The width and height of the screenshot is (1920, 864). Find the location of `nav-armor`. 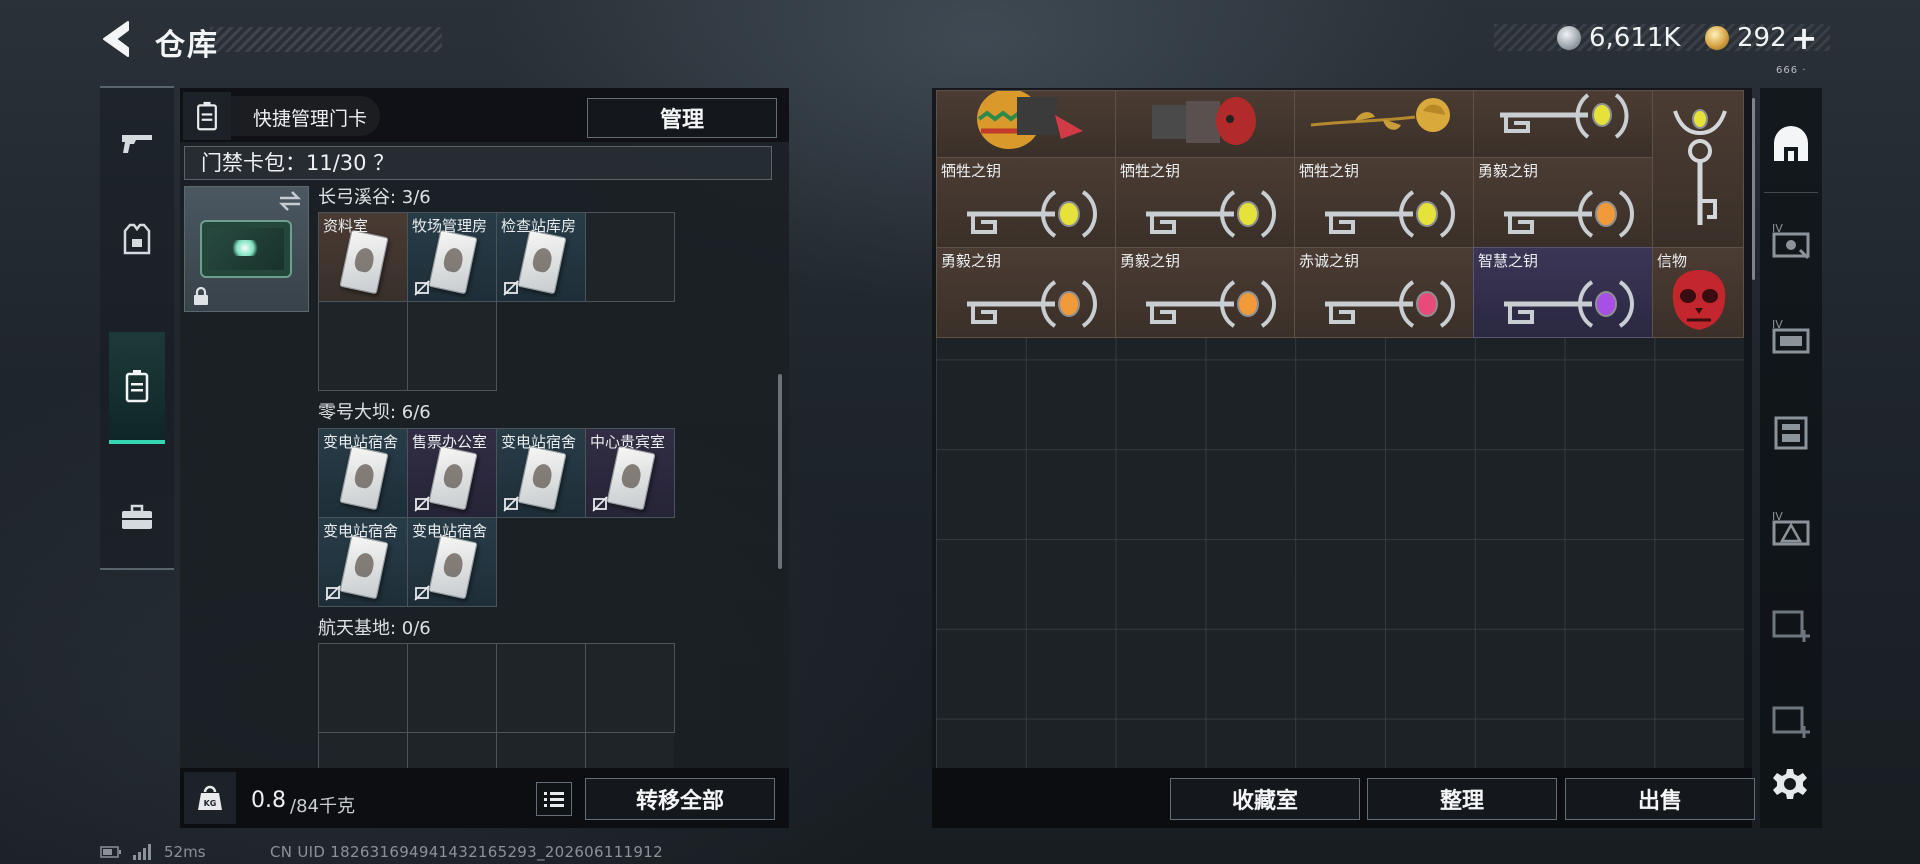

nav-armor is located at coordinates (137, 239).